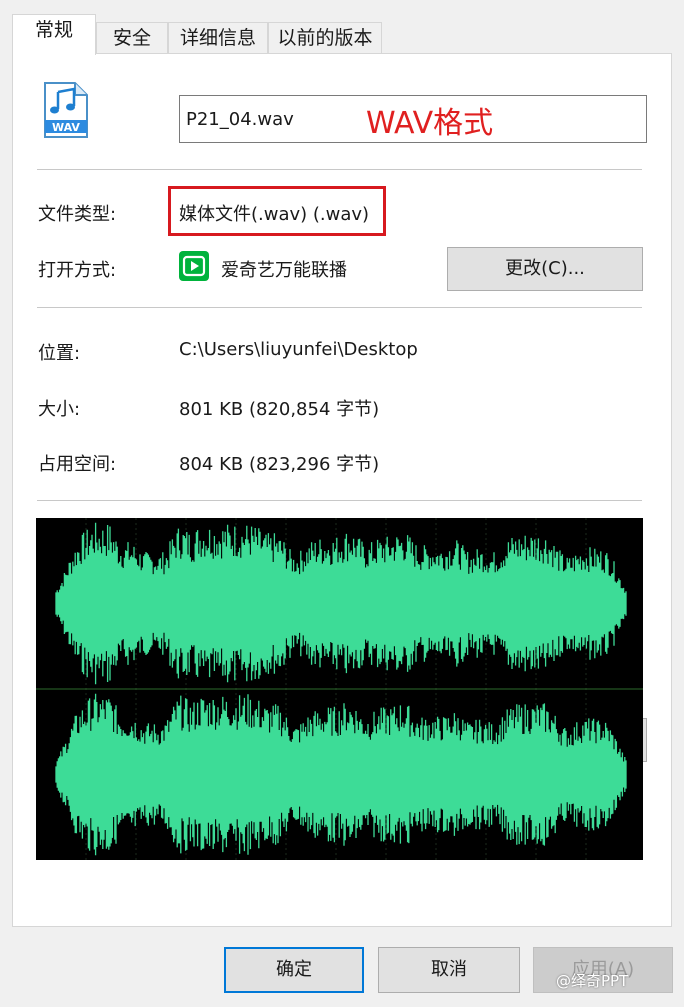 This screenshot has height=1007, width=684. I want to click on tab-details: 详细信息, so click(218, 38).